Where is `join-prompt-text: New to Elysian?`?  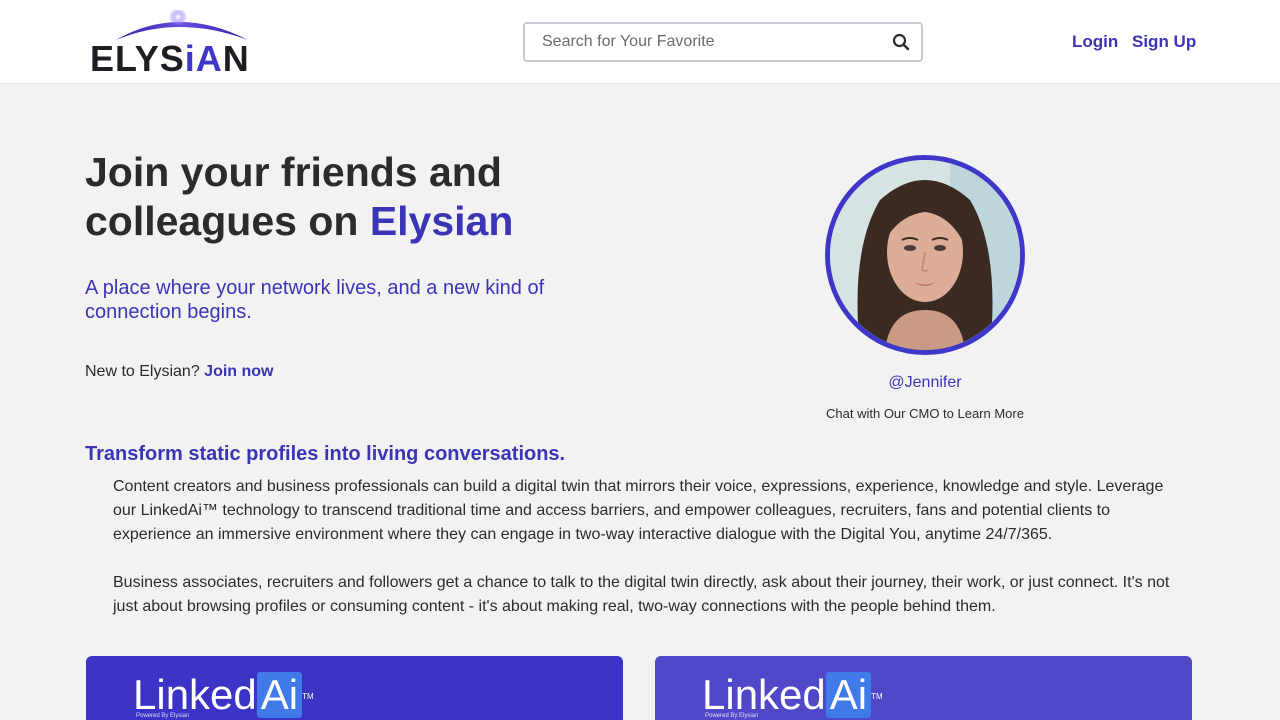 join-prompt-text: New to Elysian? is located at coordinates (145, 371).